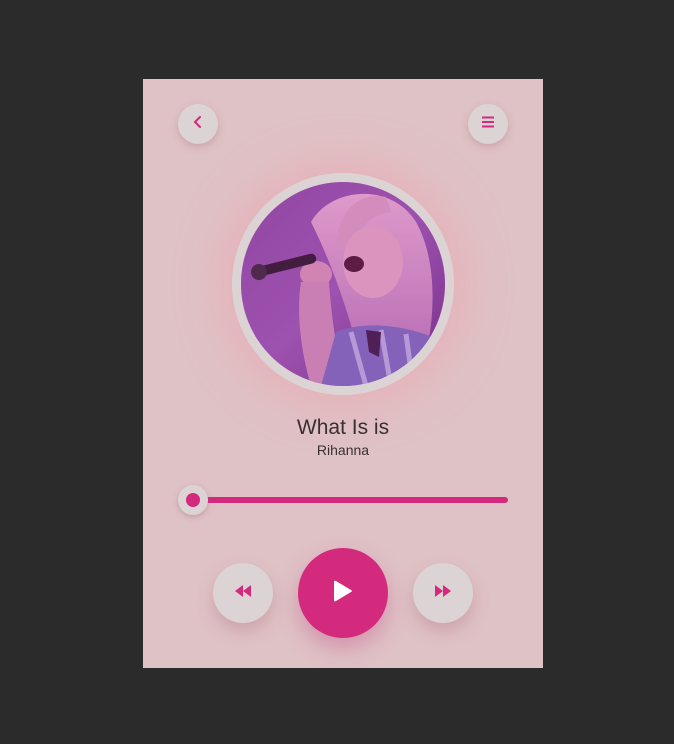  I want to click on album-art-frame, so click(343, 284).